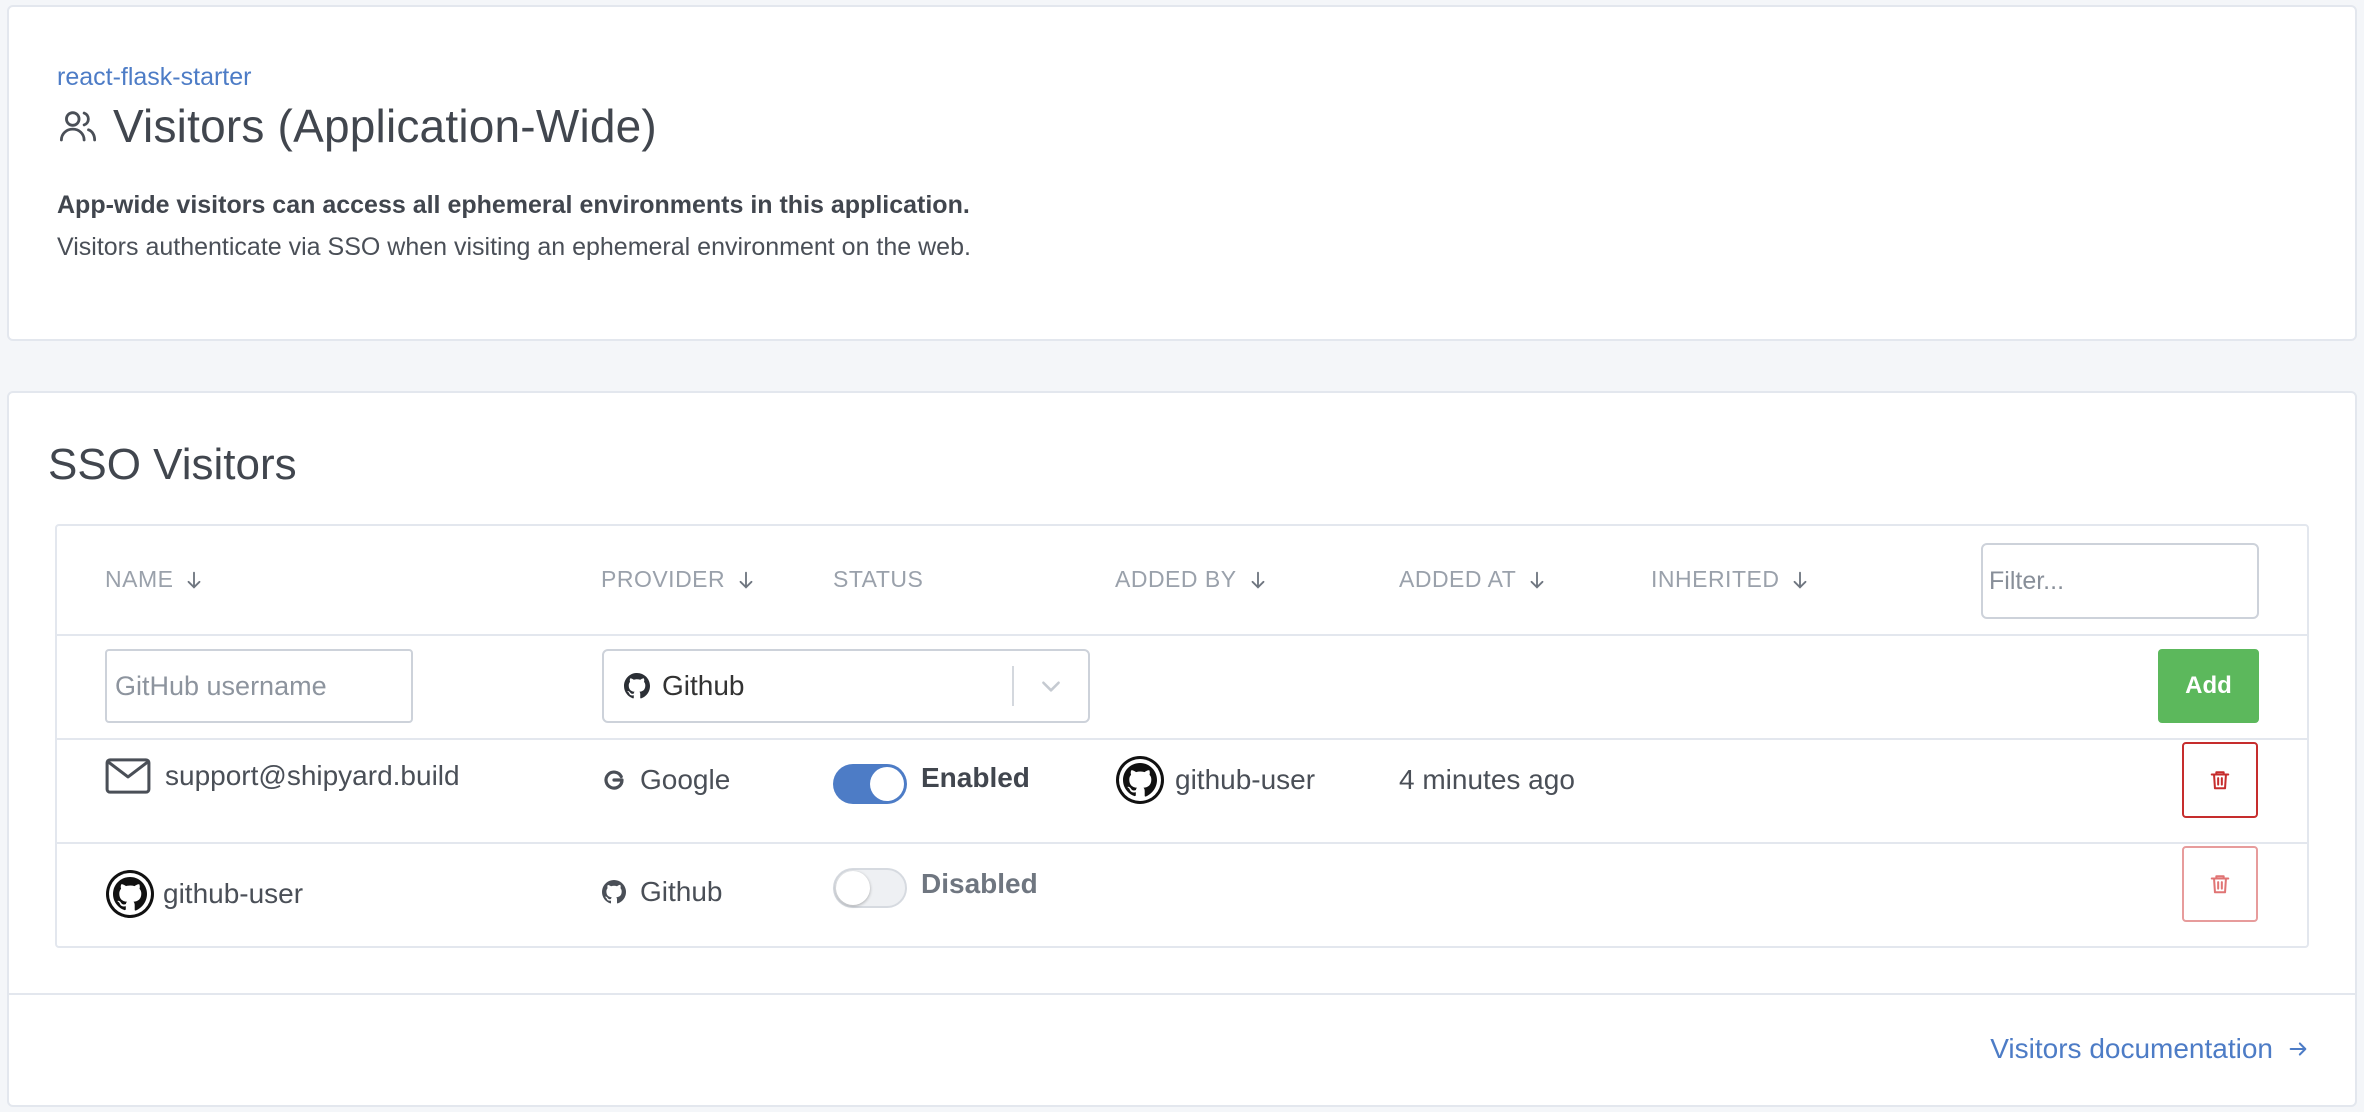 Image resolution: width=2364 pixels, height=1112 pixels. Describe the element at coordinates (312, 775) in the screenshot. I see `visitor-name: support@shipyard.build` at that location.